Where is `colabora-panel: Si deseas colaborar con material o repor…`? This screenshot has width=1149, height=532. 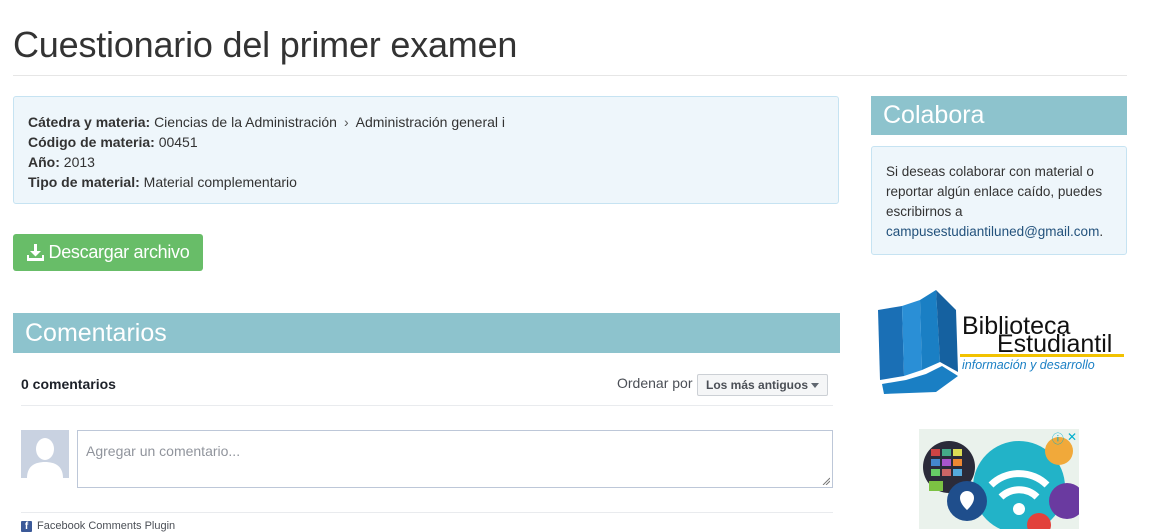
colabora-panel: Si deseas colaborar con material o repor… is located at coordinates (999, 200).